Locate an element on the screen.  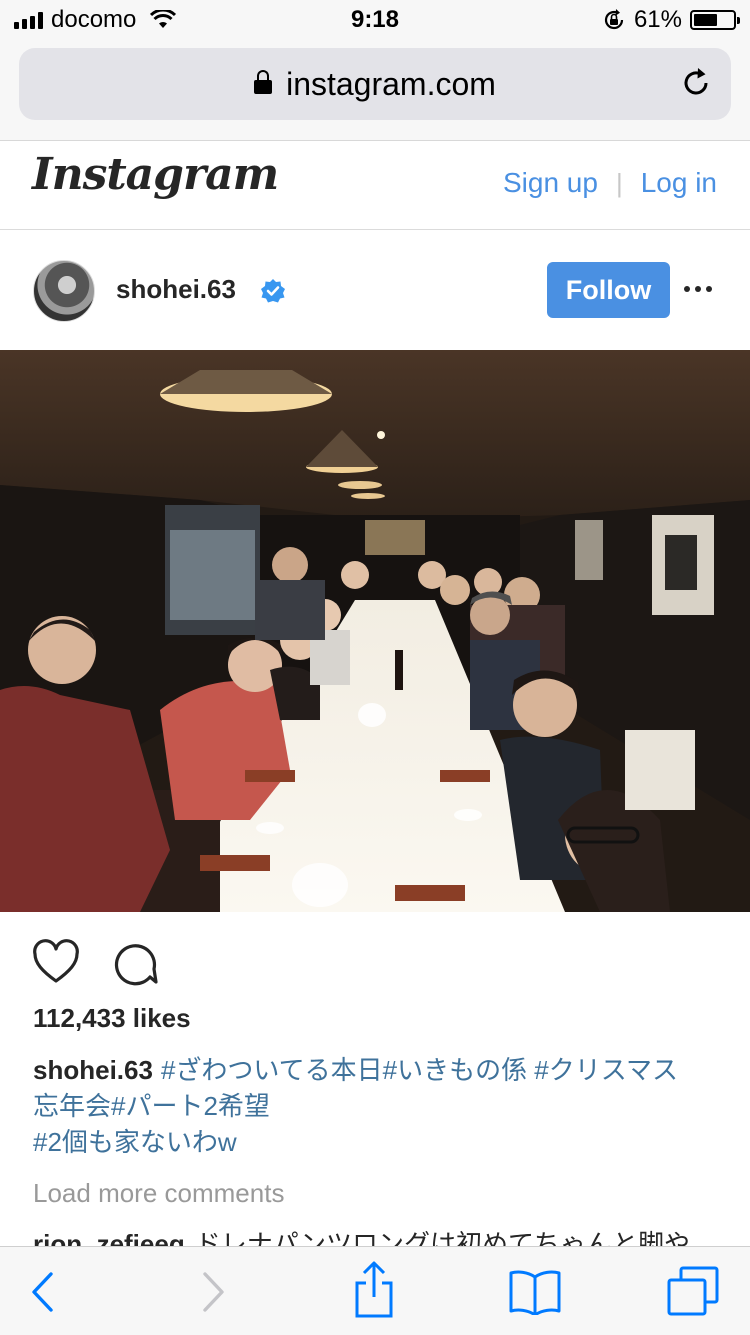
comment-username: rion_zefieeg is located at coordinates (109, 1237).